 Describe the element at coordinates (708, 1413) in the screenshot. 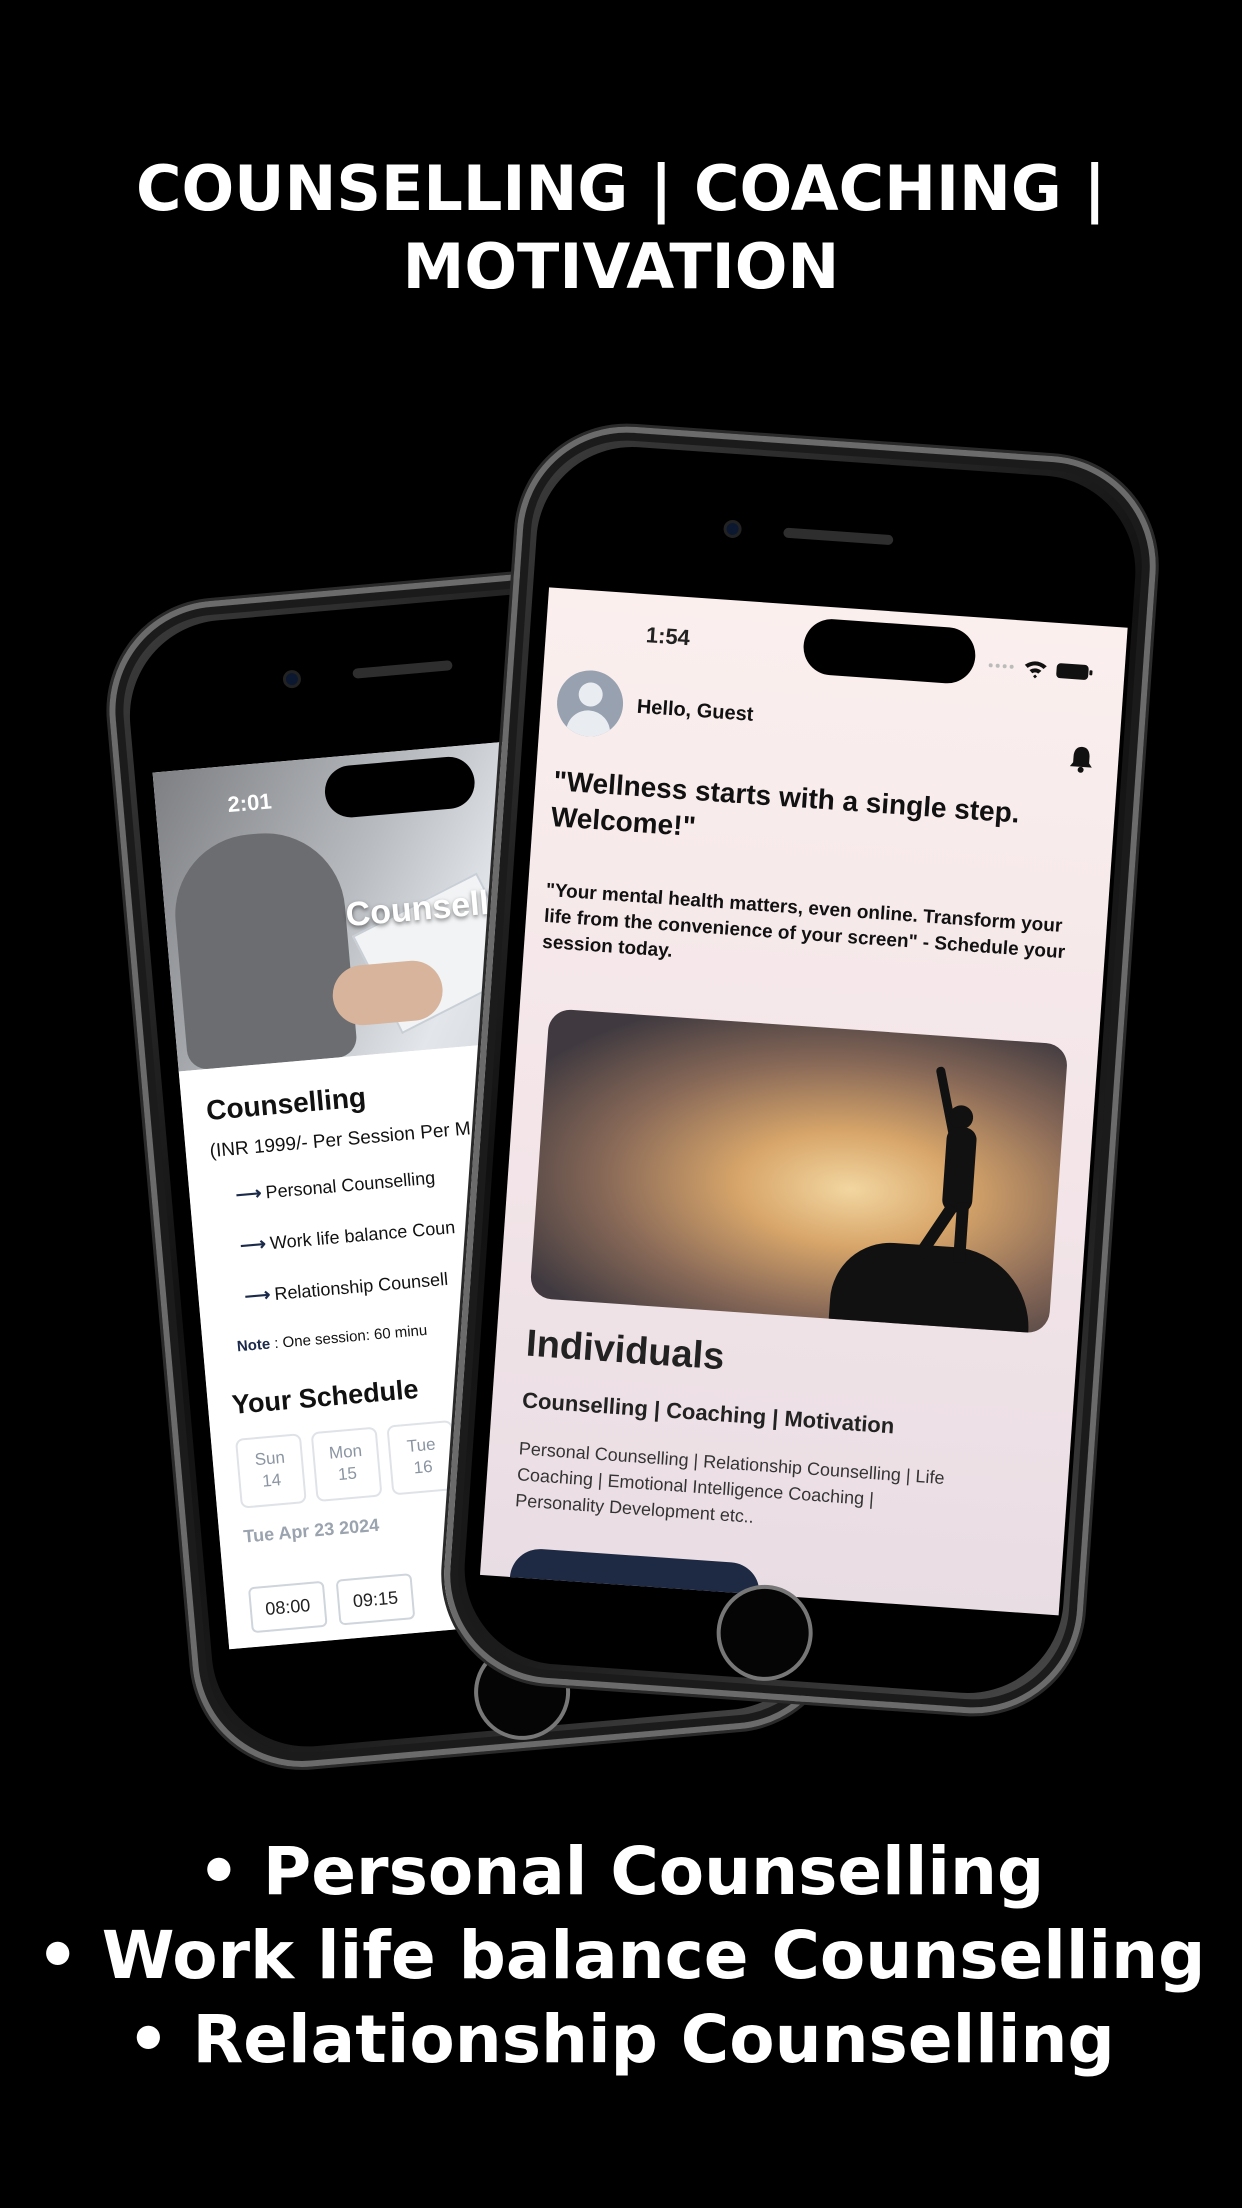

I see `section-subtitle: Counselling | Coaching | Motivation` at that location.